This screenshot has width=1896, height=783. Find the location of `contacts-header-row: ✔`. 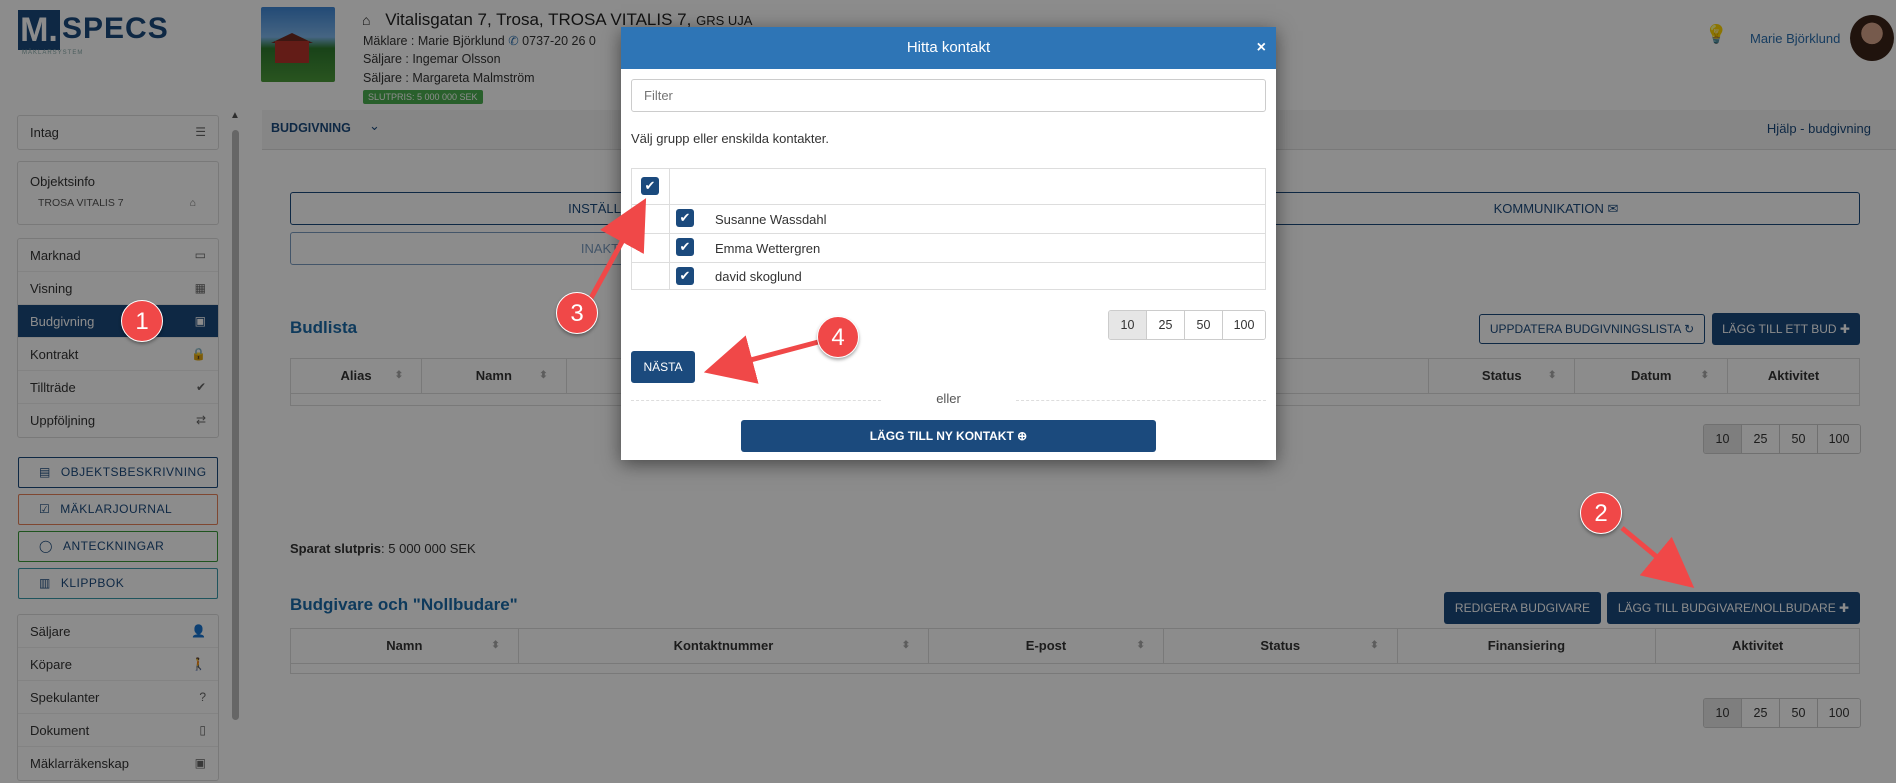

contacts-header-row: ✔ is located at coordinates (948, 187).